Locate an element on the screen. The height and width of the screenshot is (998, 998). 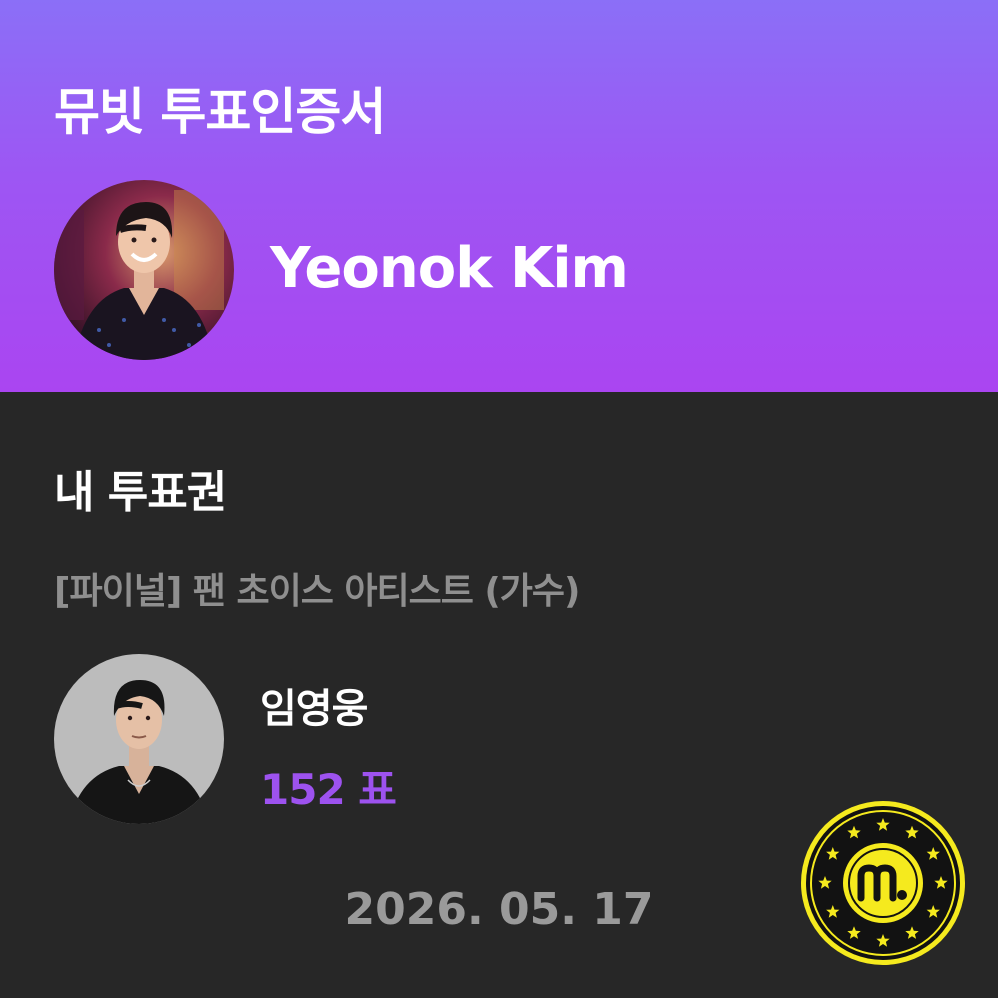
my-ballot-title: 내 투표권 is located at coordinates (140, 492).